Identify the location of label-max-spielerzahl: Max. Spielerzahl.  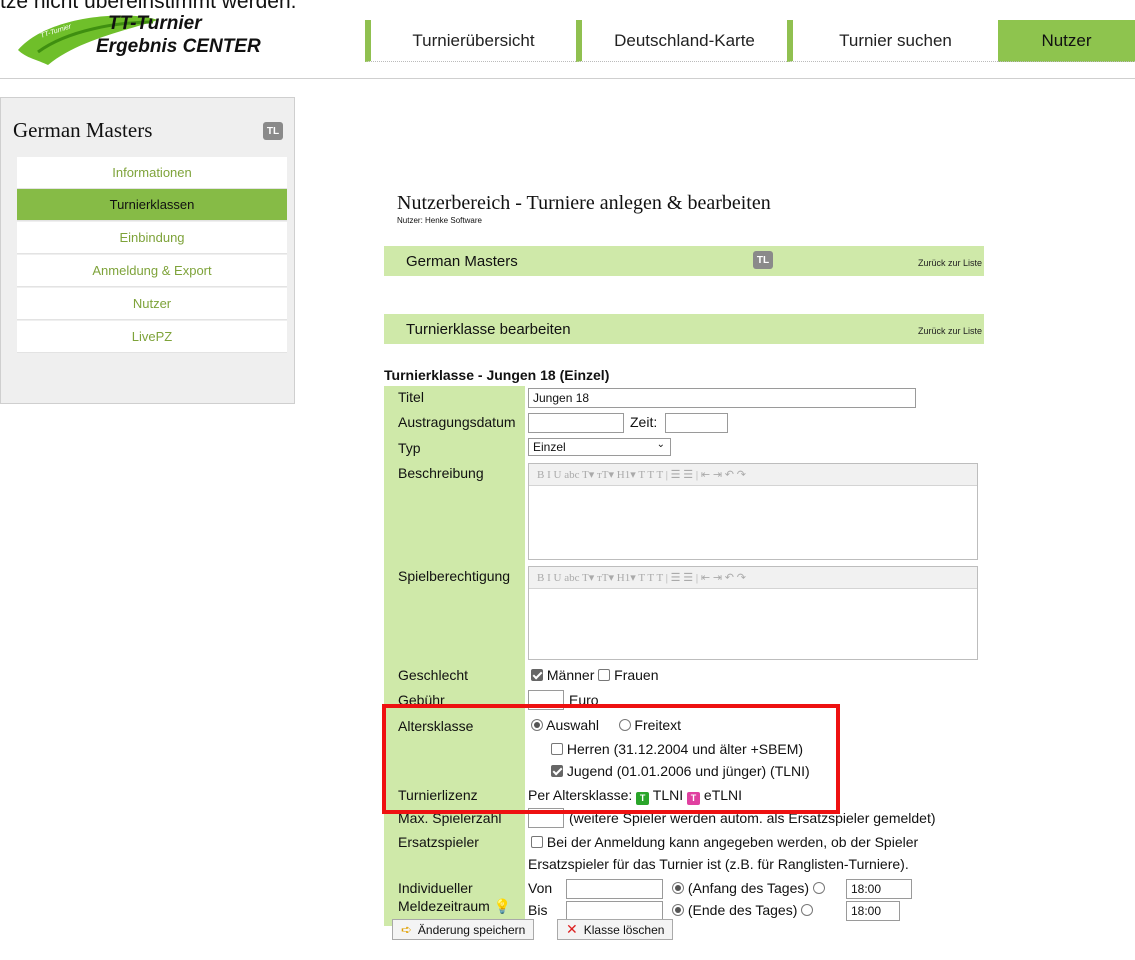
(450, 818).